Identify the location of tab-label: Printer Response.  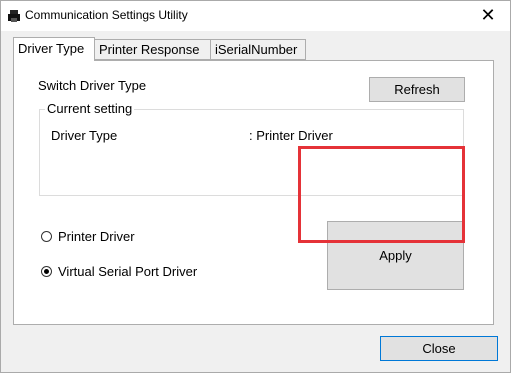
(149, 49).